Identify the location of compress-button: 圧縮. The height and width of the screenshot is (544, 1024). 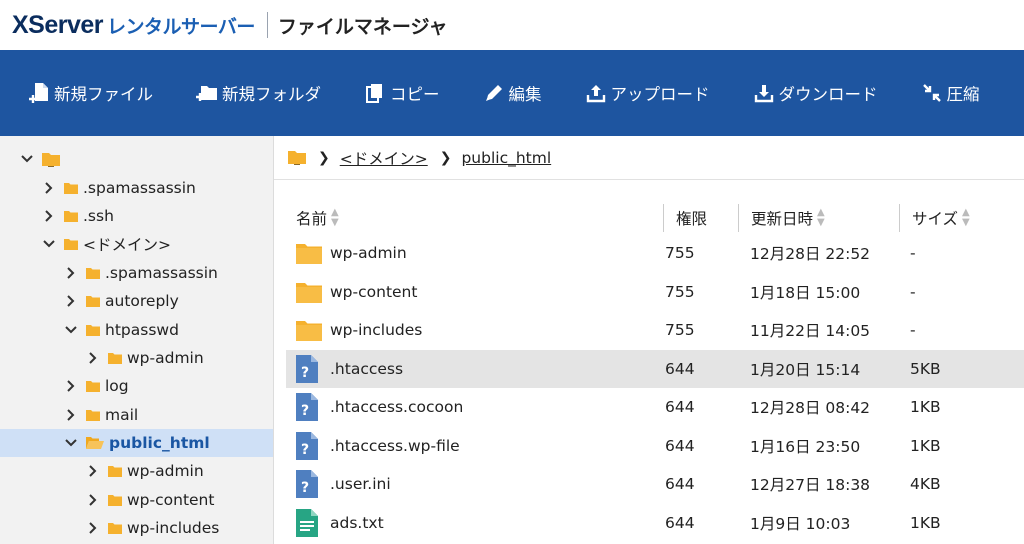
(950, 93).